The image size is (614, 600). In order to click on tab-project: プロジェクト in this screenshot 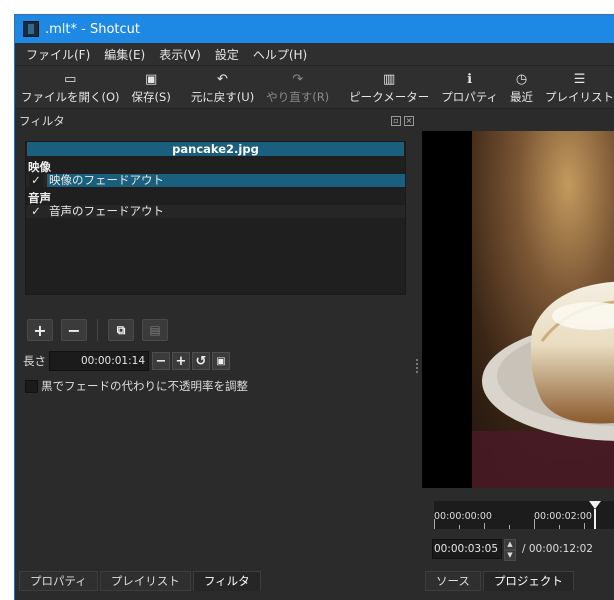, I will do `click(528, 581)`.